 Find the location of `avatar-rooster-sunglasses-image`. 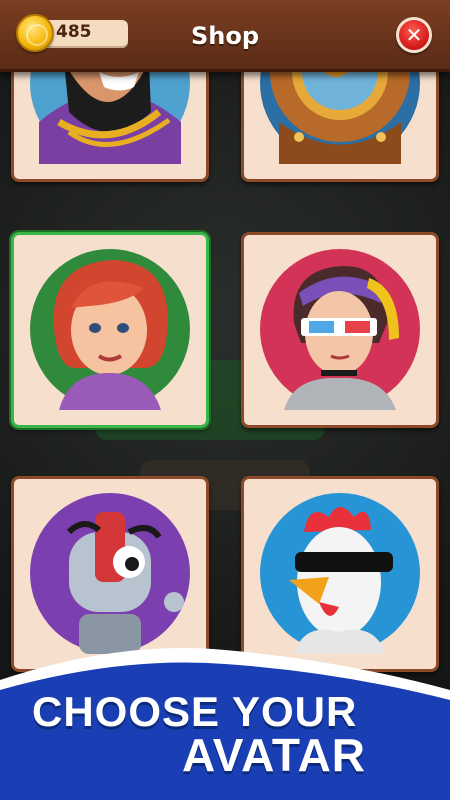

avatar-rooster-sunglasses-image is located at coordinates (340, 573).